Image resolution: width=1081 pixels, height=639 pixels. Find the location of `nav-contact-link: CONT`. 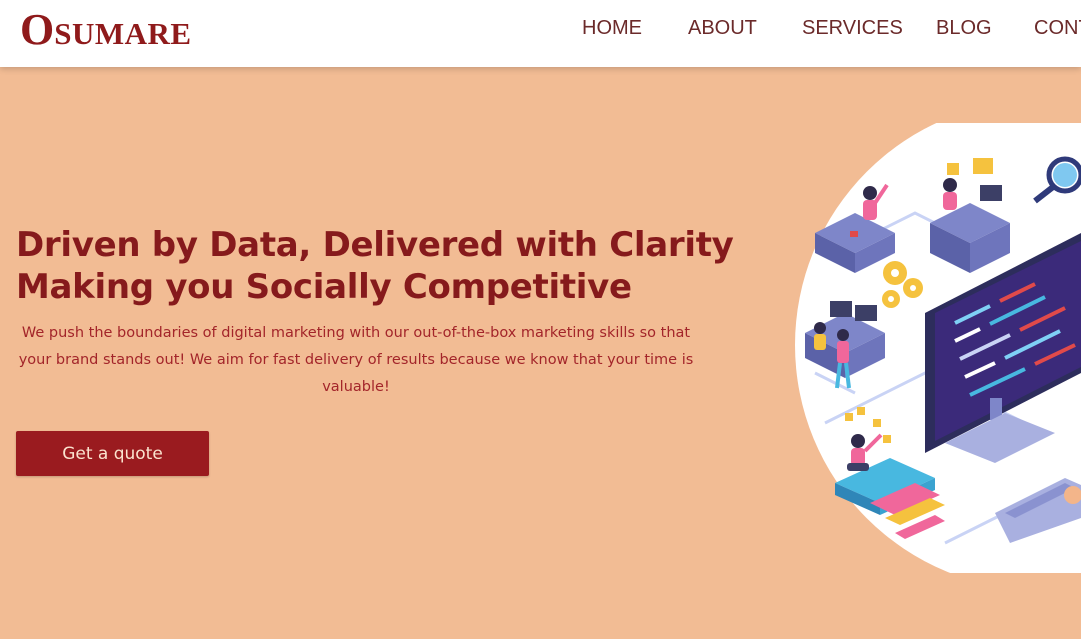

nav-contact-link: CONT is located at coordinates (1057, 28).